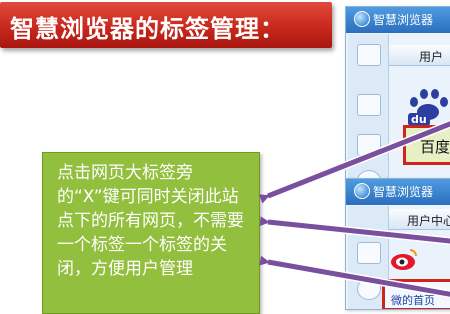 The height and width of the screenshot is (314, 450). I want to click on arrow-to-middle, so click(354, 230).